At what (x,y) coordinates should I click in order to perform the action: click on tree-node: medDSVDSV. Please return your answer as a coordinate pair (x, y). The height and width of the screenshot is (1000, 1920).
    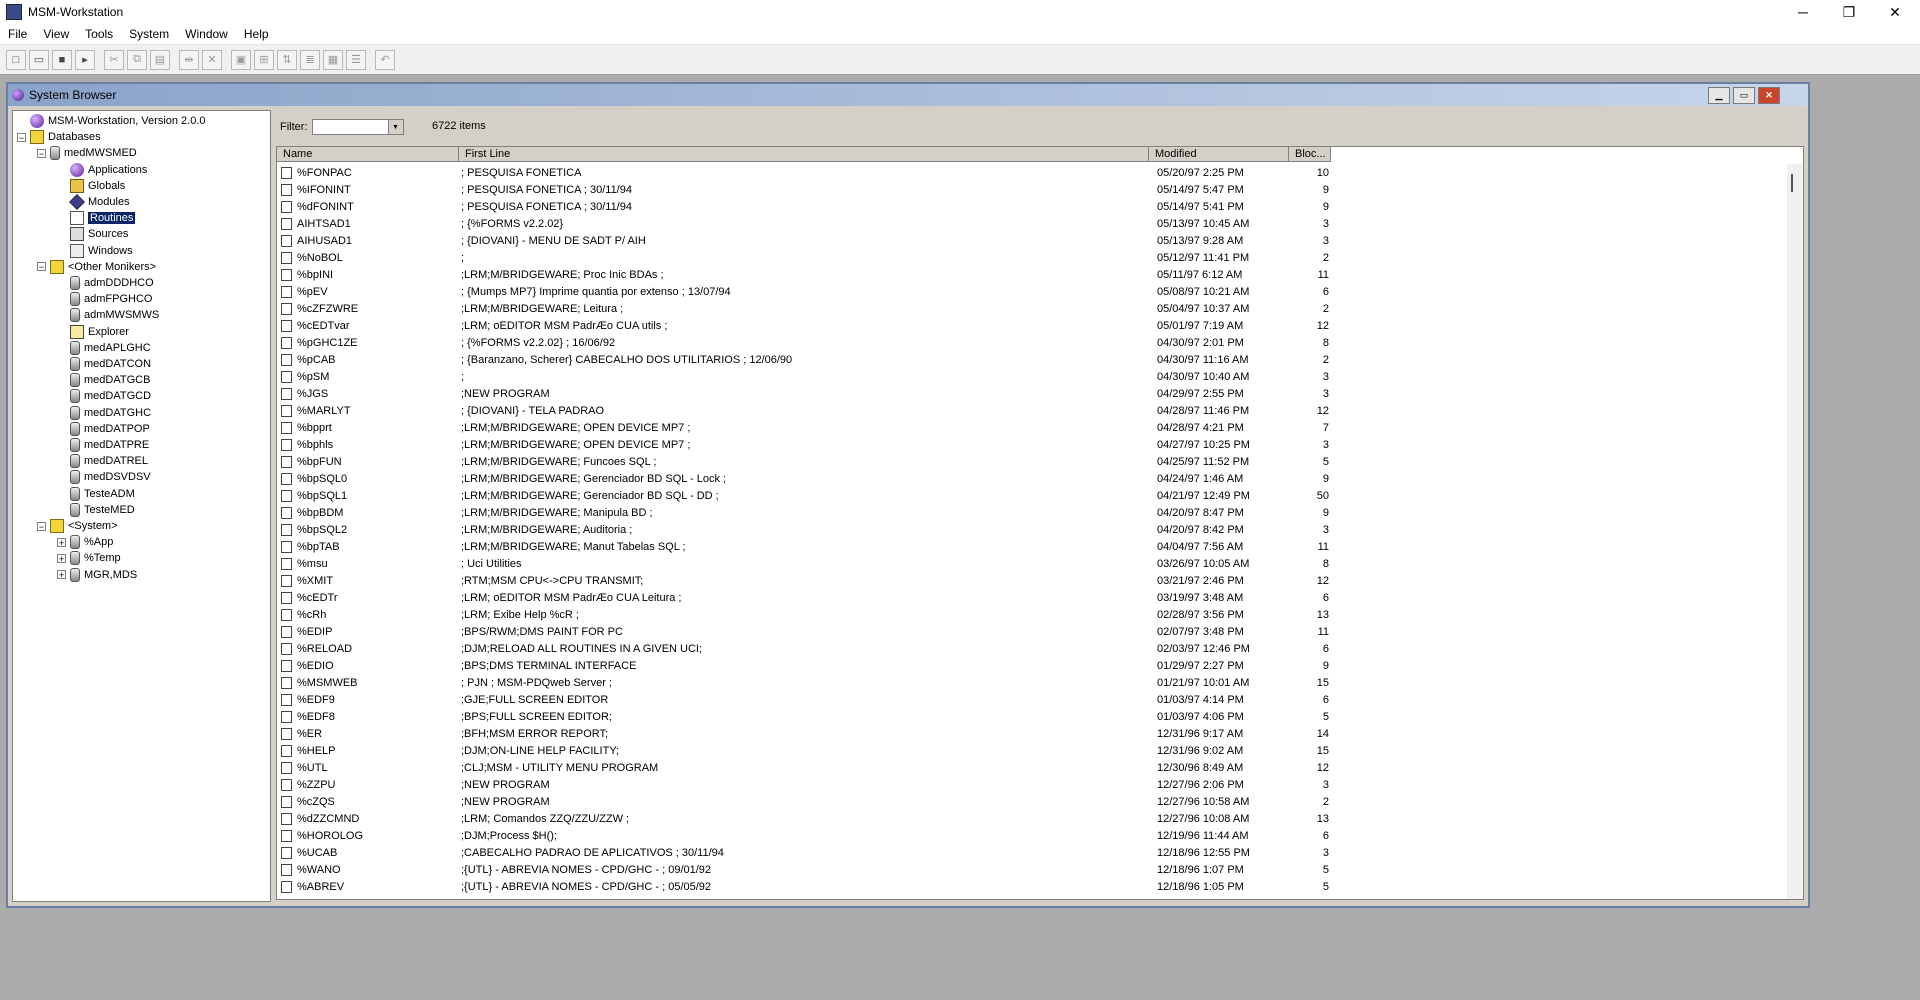
    Looking at the image, I should click on (104, 477).